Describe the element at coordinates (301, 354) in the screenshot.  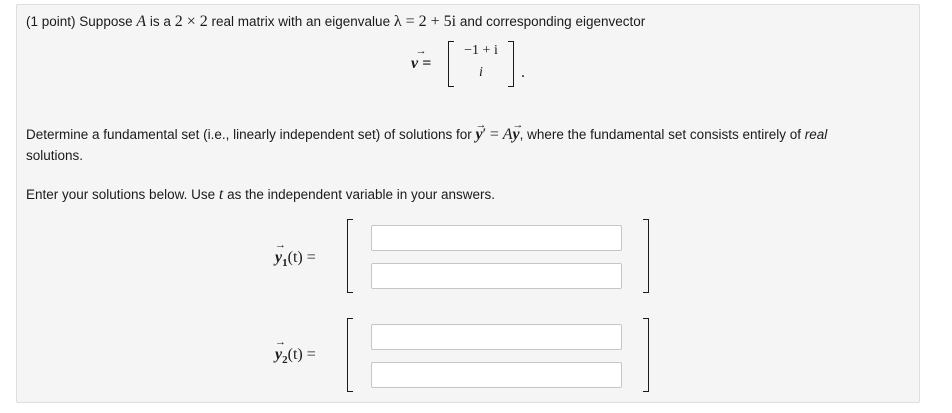
I see `y2-rest: (t) =` at that location.